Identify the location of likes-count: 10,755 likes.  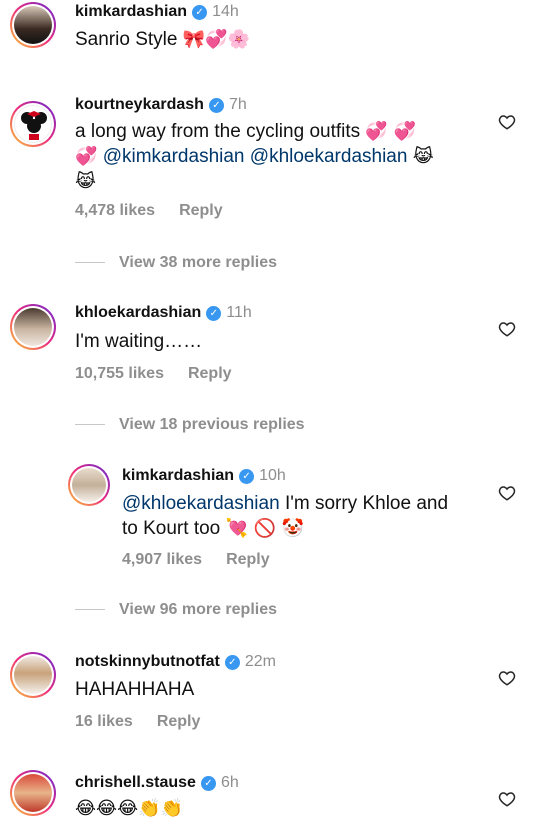
(119, 373).